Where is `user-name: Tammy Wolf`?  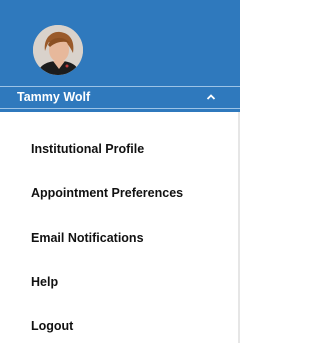
user-name: Tammy Wolf is located at coordinates (54, 97).